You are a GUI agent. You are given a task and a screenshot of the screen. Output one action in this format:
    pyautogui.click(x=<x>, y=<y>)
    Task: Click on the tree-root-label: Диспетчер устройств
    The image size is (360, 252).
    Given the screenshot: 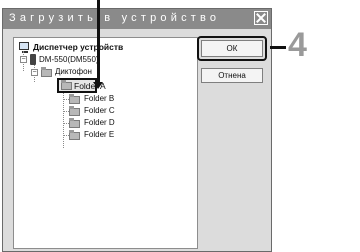 What is the action you would take?
    pyautogui.click(x=78, y=47)
    